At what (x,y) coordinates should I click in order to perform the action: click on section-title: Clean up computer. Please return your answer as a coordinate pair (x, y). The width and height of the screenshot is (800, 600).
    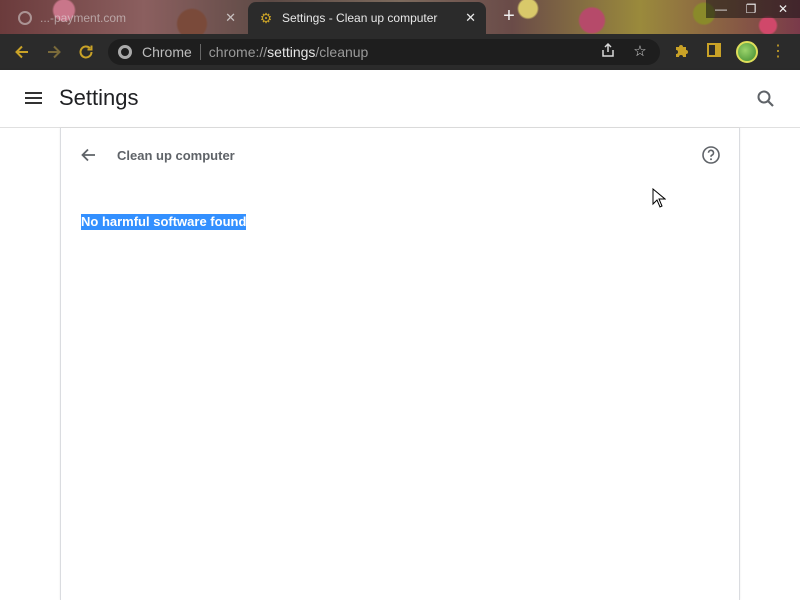
    Looking at the image, I should click on (176, 155).